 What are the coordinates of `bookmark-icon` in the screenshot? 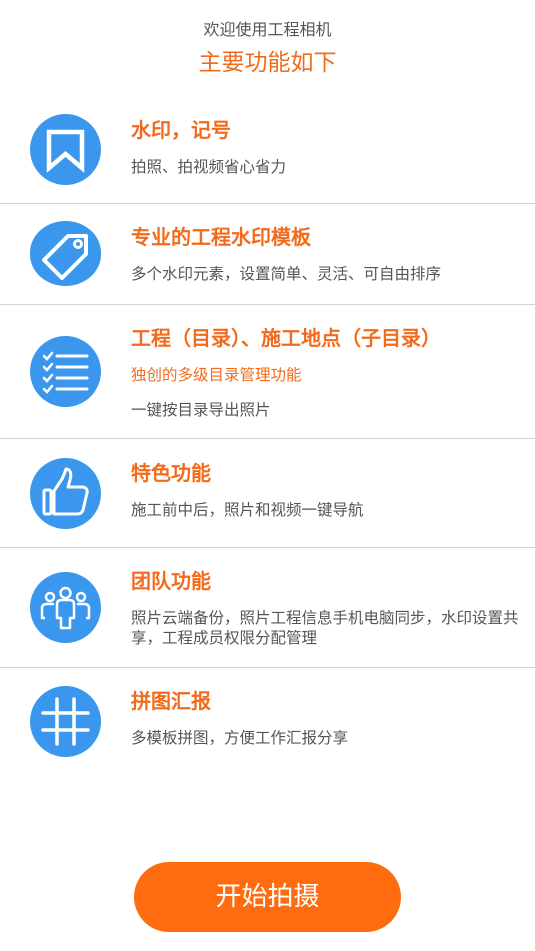 It's located at (65, 149).